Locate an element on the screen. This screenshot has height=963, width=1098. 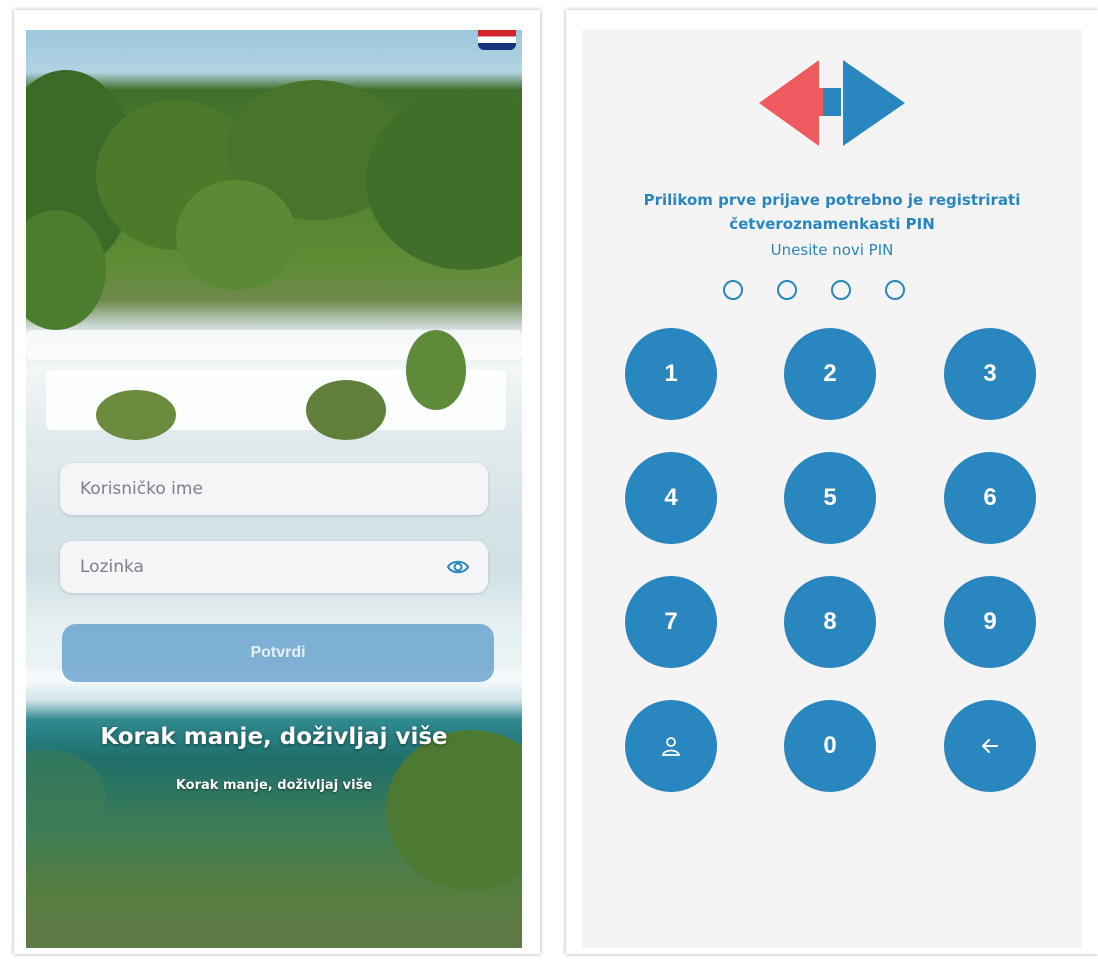
user-login-button is located at coordinates (671, 746).